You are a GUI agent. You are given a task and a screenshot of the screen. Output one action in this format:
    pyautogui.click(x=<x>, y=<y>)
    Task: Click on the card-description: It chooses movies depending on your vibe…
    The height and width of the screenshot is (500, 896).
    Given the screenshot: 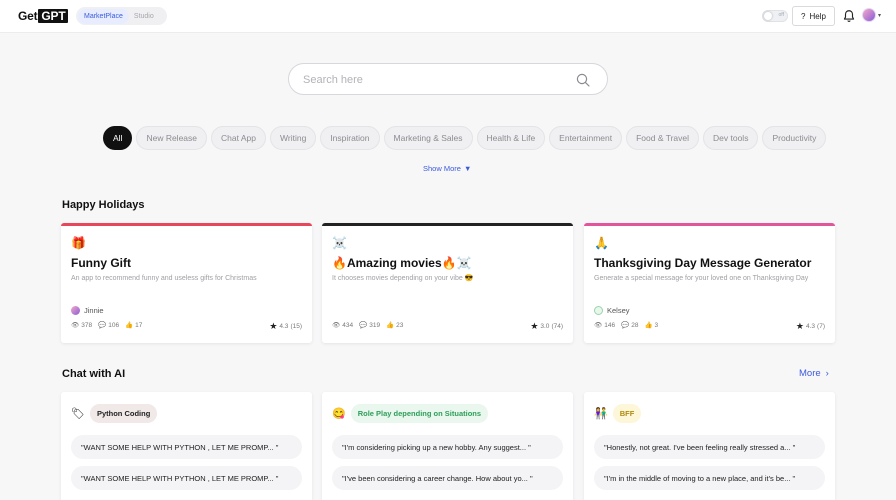 What is the action you would take?
    pyautogui.click(x=403, y=278)
    